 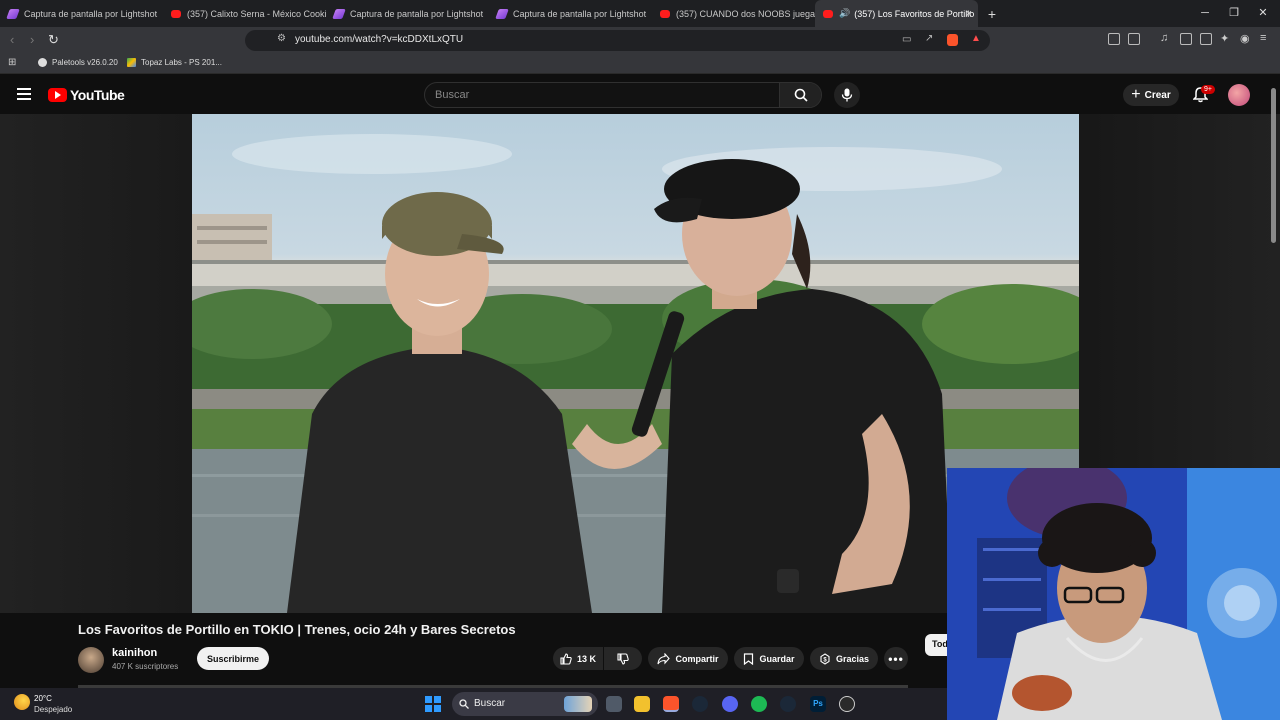 What do you see at coordinates (525, 704) in the screenshot?
I see `taskbar-search: Buscar` at bounding box center [525, 704].